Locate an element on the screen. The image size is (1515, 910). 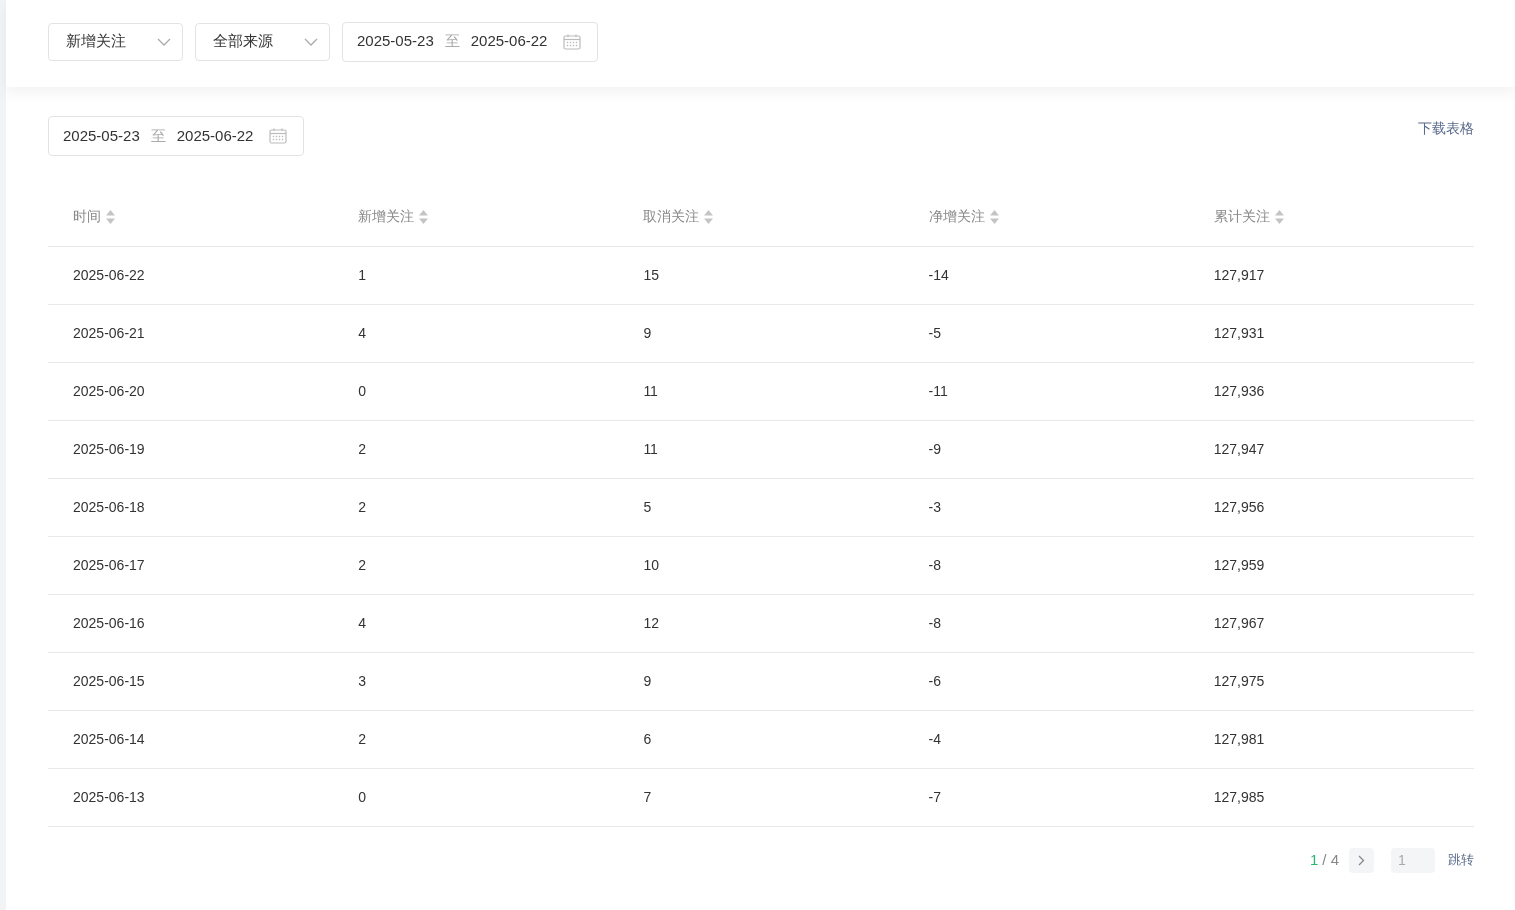
table-cell: -14 is located at coordinates (938, 274).